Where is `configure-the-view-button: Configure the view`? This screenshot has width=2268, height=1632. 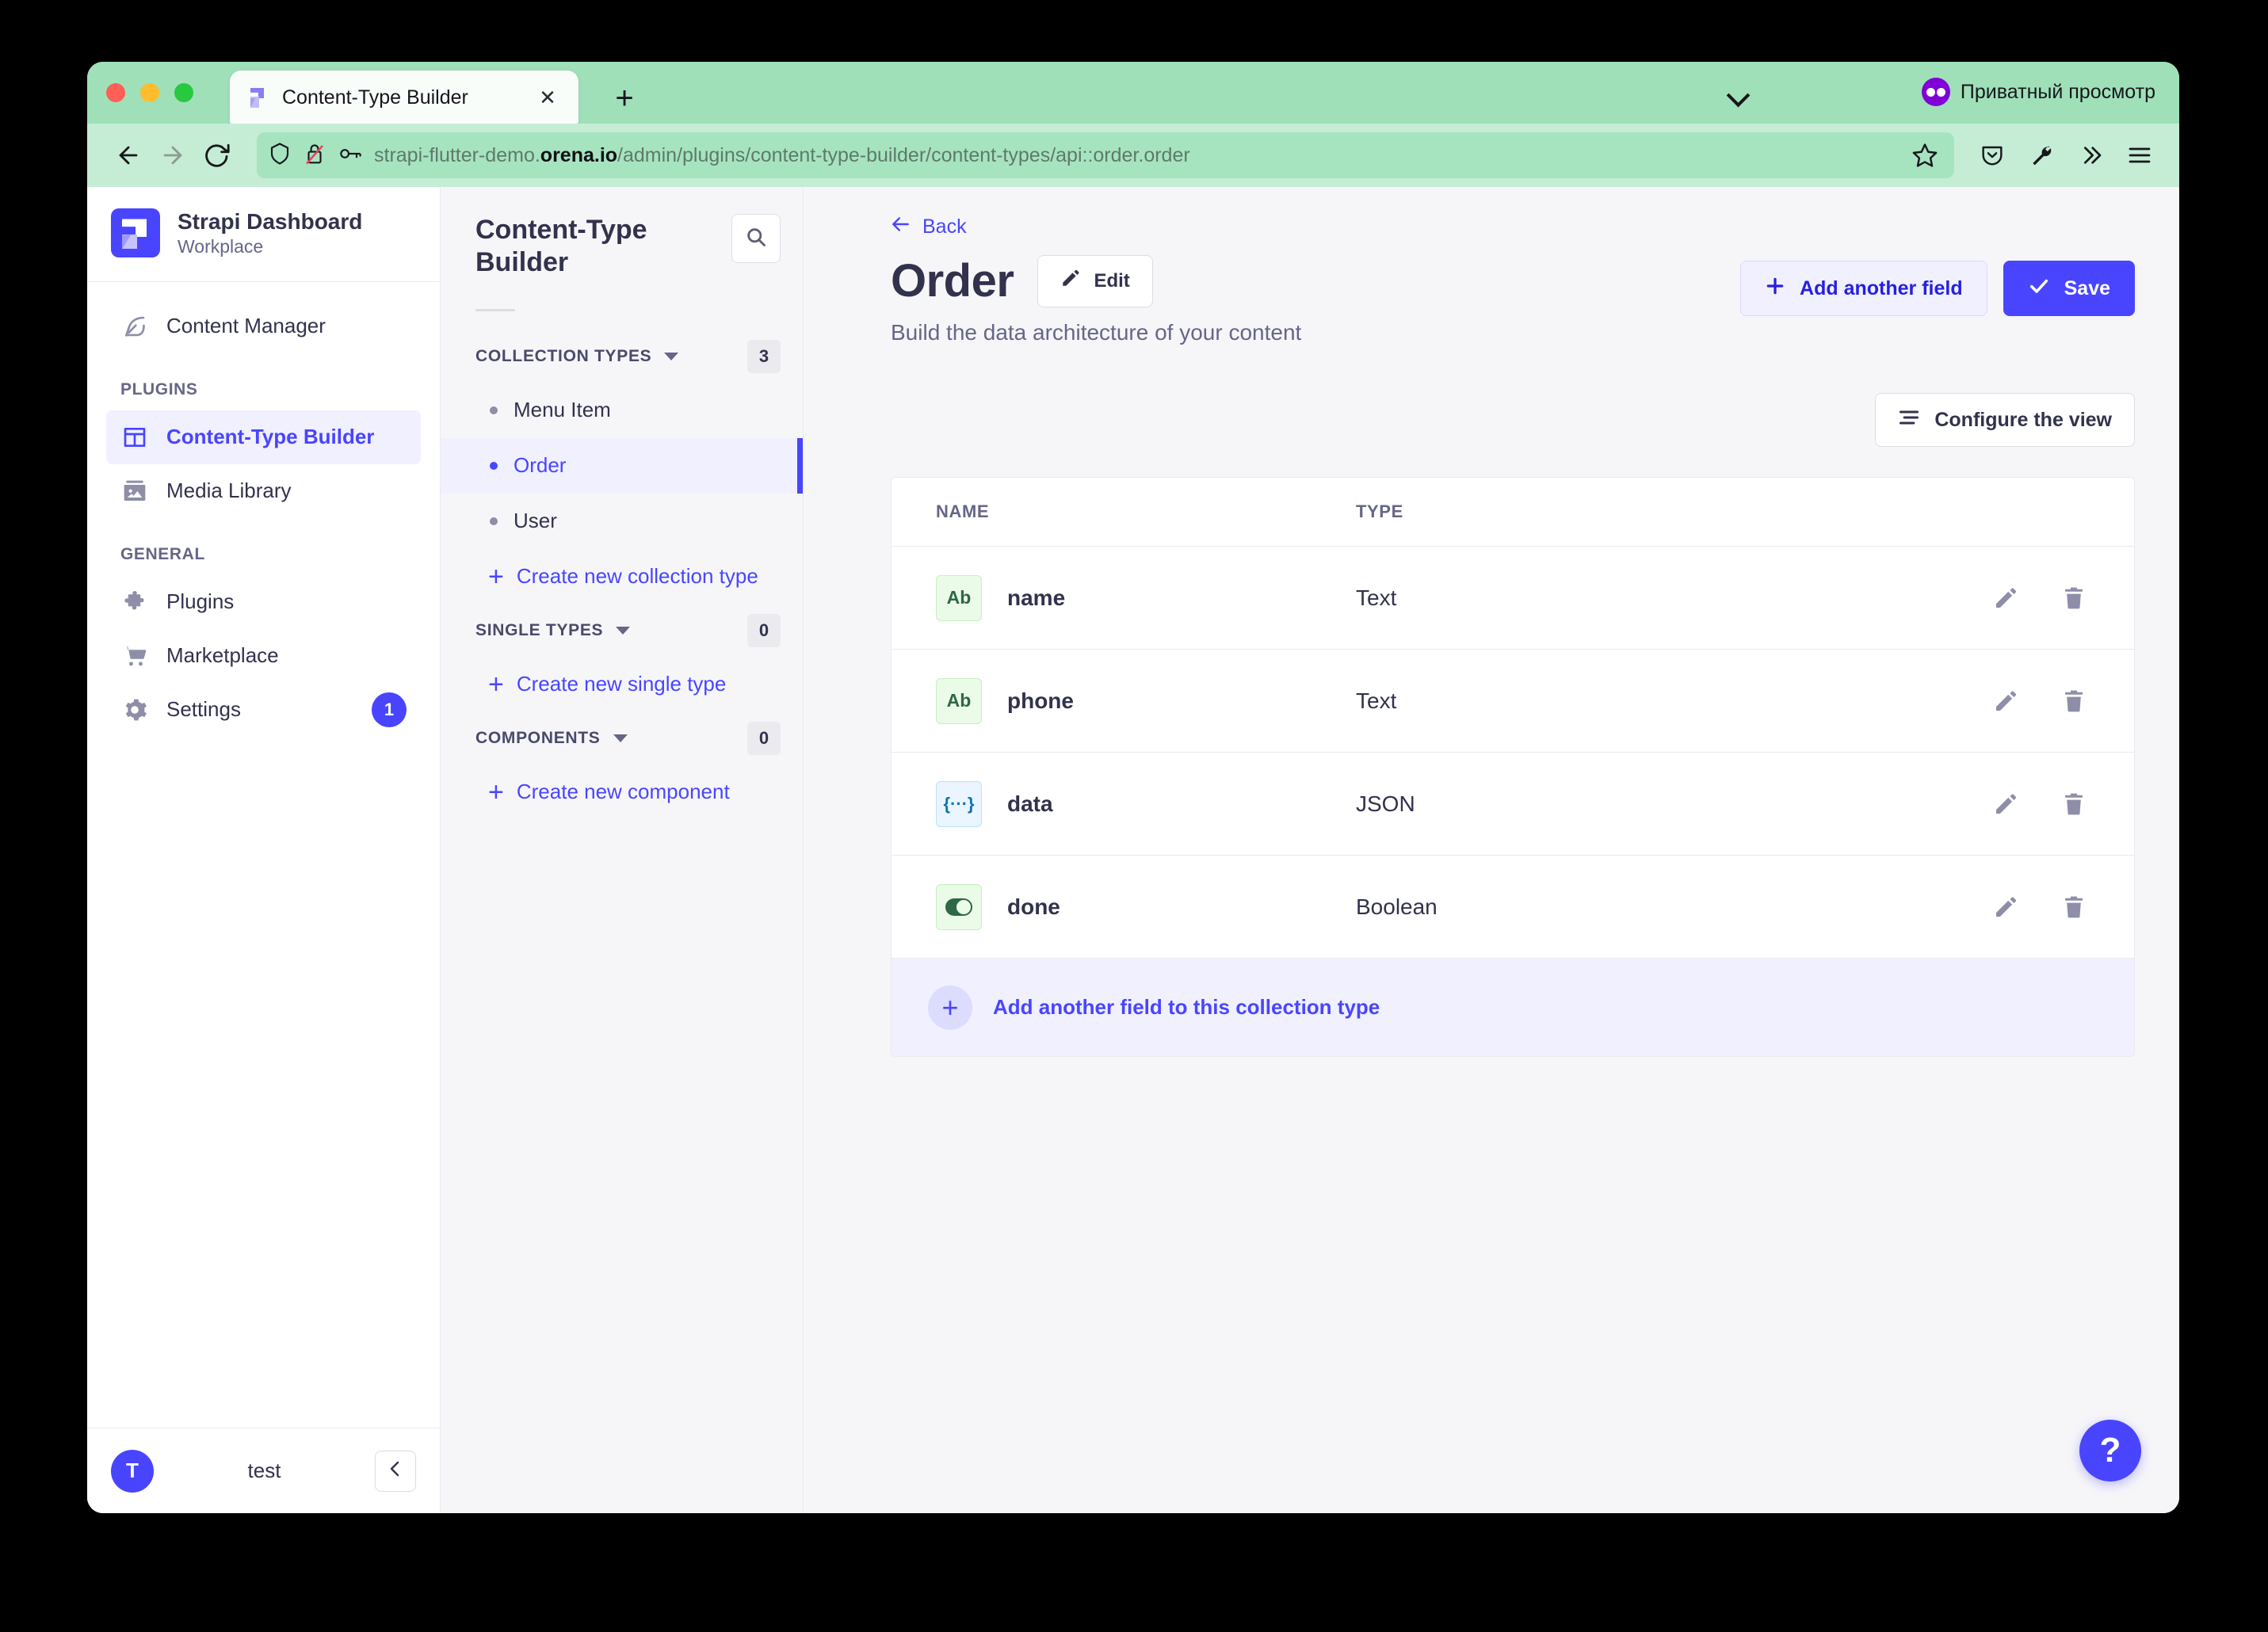 configure-the-view-button: Configure the view is located at coordinates (2005, 420).